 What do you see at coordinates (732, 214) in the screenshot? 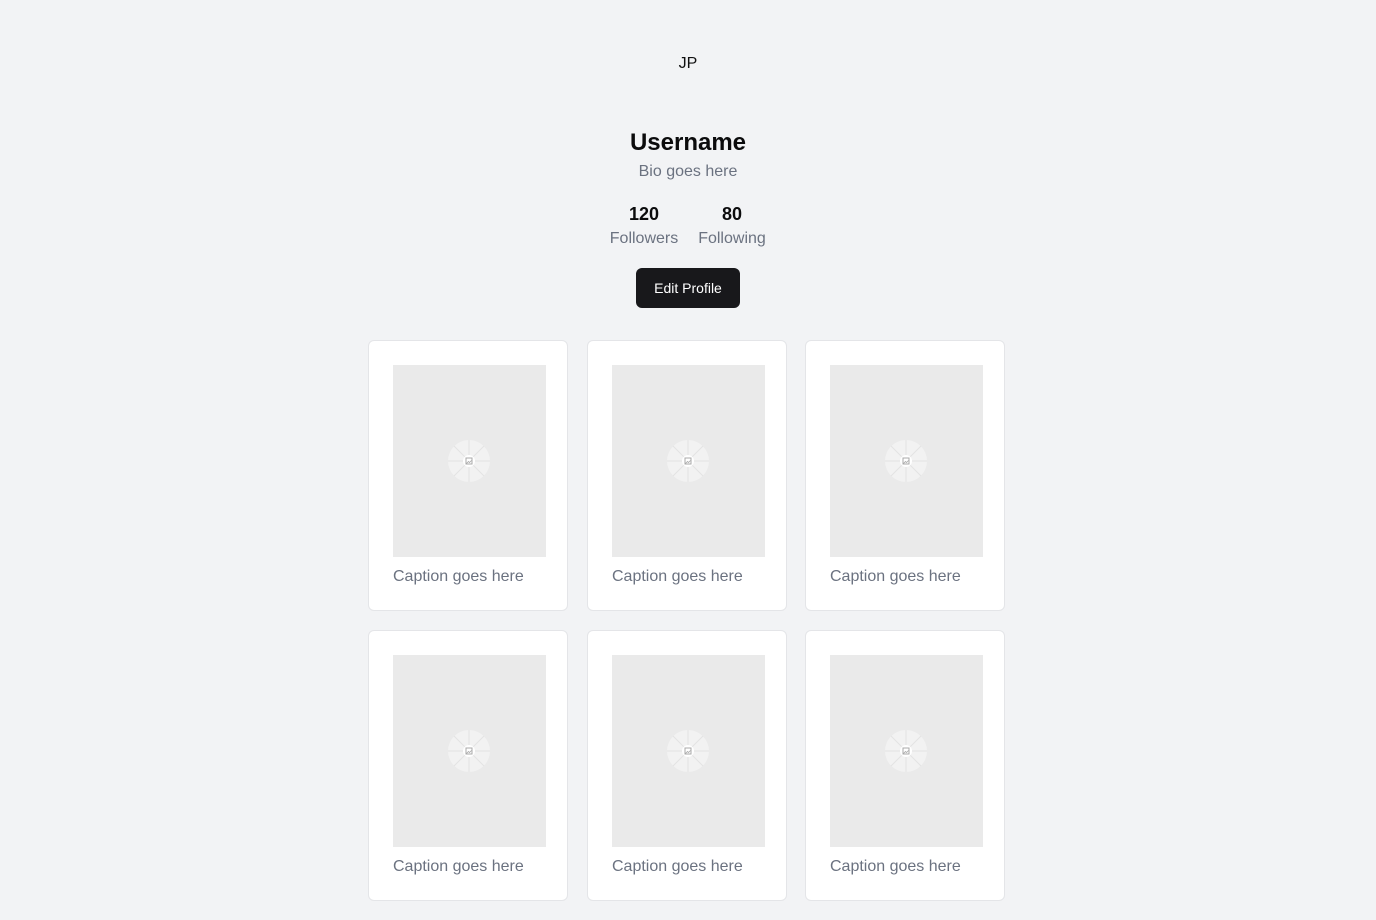
I see `following-count: 80` at bounding box center [732, 214].